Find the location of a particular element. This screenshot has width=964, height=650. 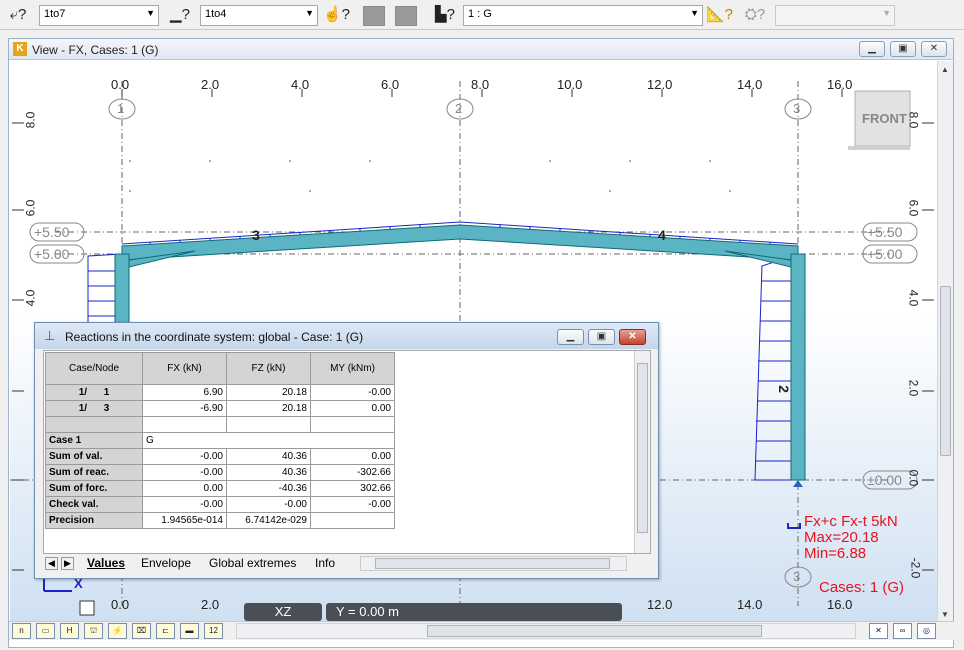

table-row: Check val. -0.00 -0.00 -0.00 is located at coordinates (220, 504).